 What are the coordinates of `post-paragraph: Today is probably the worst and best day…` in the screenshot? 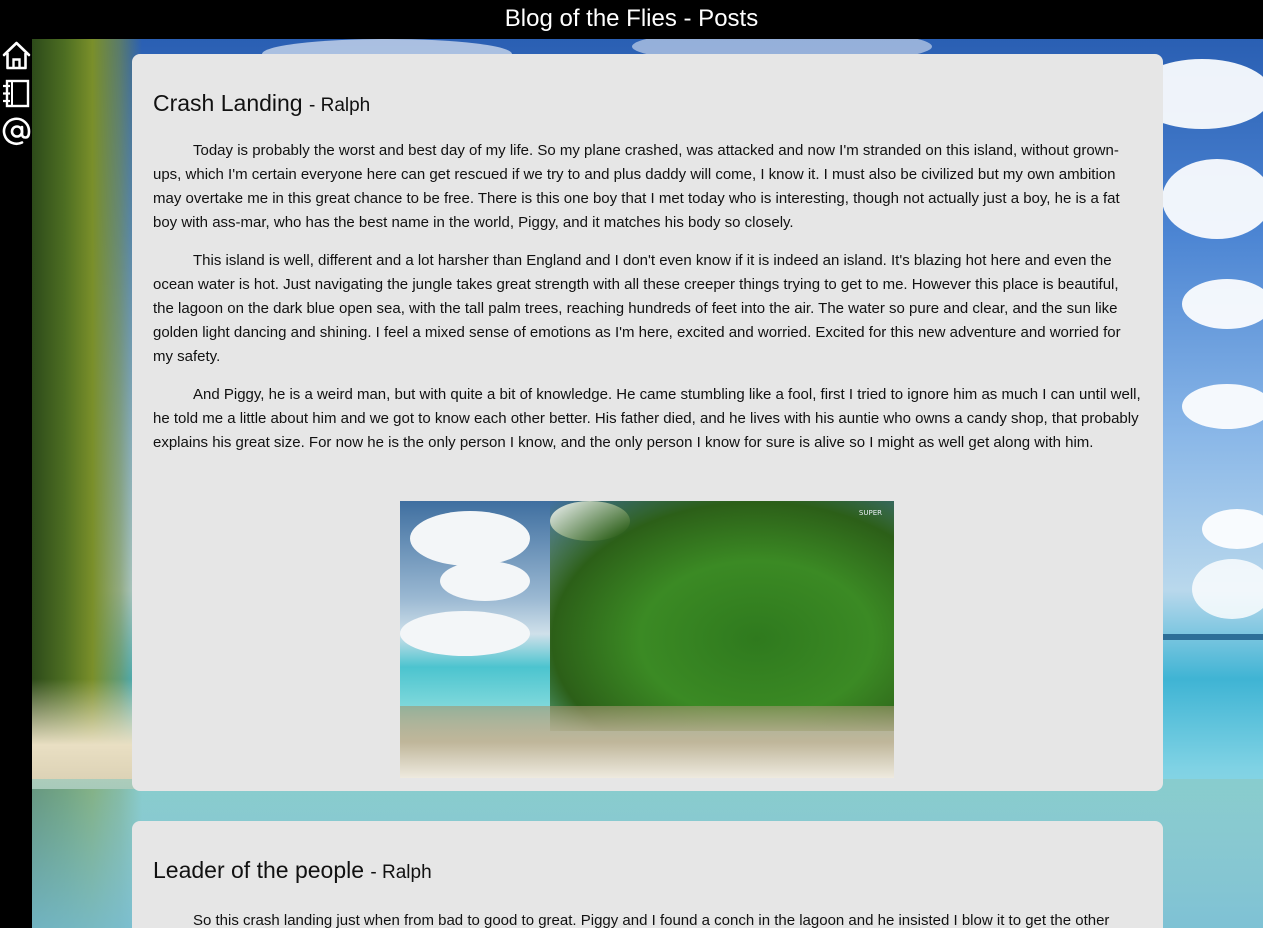 It's located at (636, 186).